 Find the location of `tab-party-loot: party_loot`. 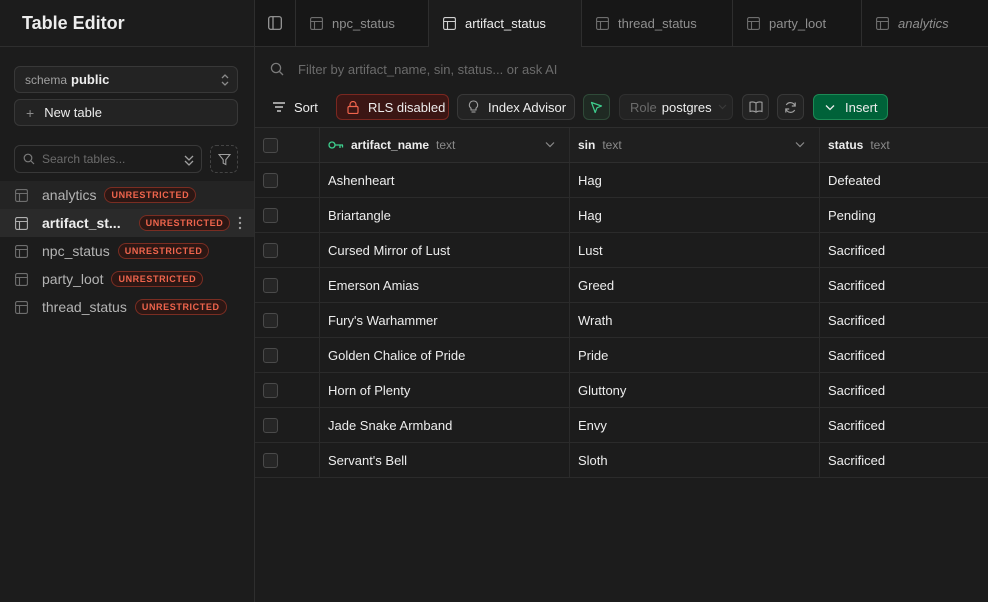

tab-party-loot: party_loot is located at coordinates (797, 23).